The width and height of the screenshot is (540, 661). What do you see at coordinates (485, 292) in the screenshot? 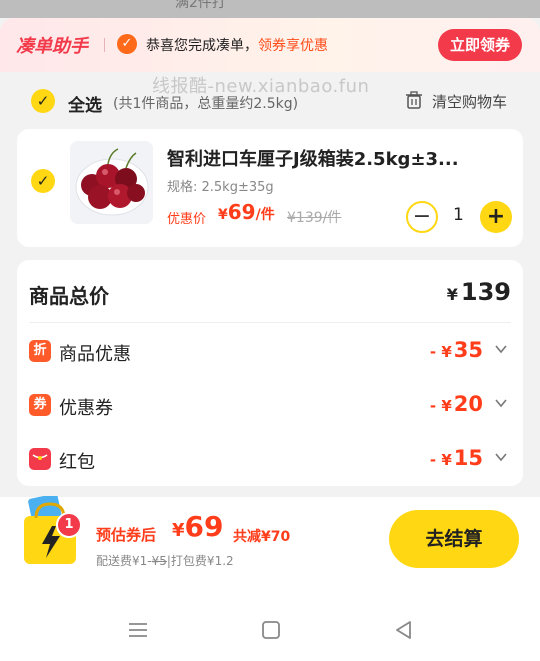
I see `summary-total-value: 139` at bounding box center [485, 292].